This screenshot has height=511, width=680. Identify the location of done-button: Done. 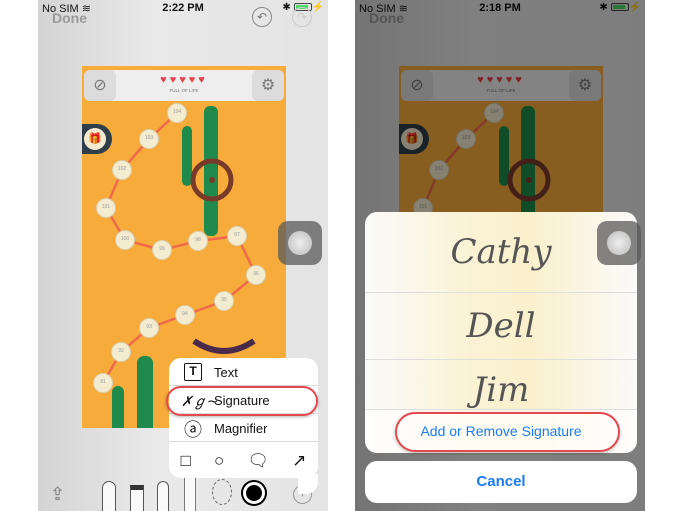
(69, 18).